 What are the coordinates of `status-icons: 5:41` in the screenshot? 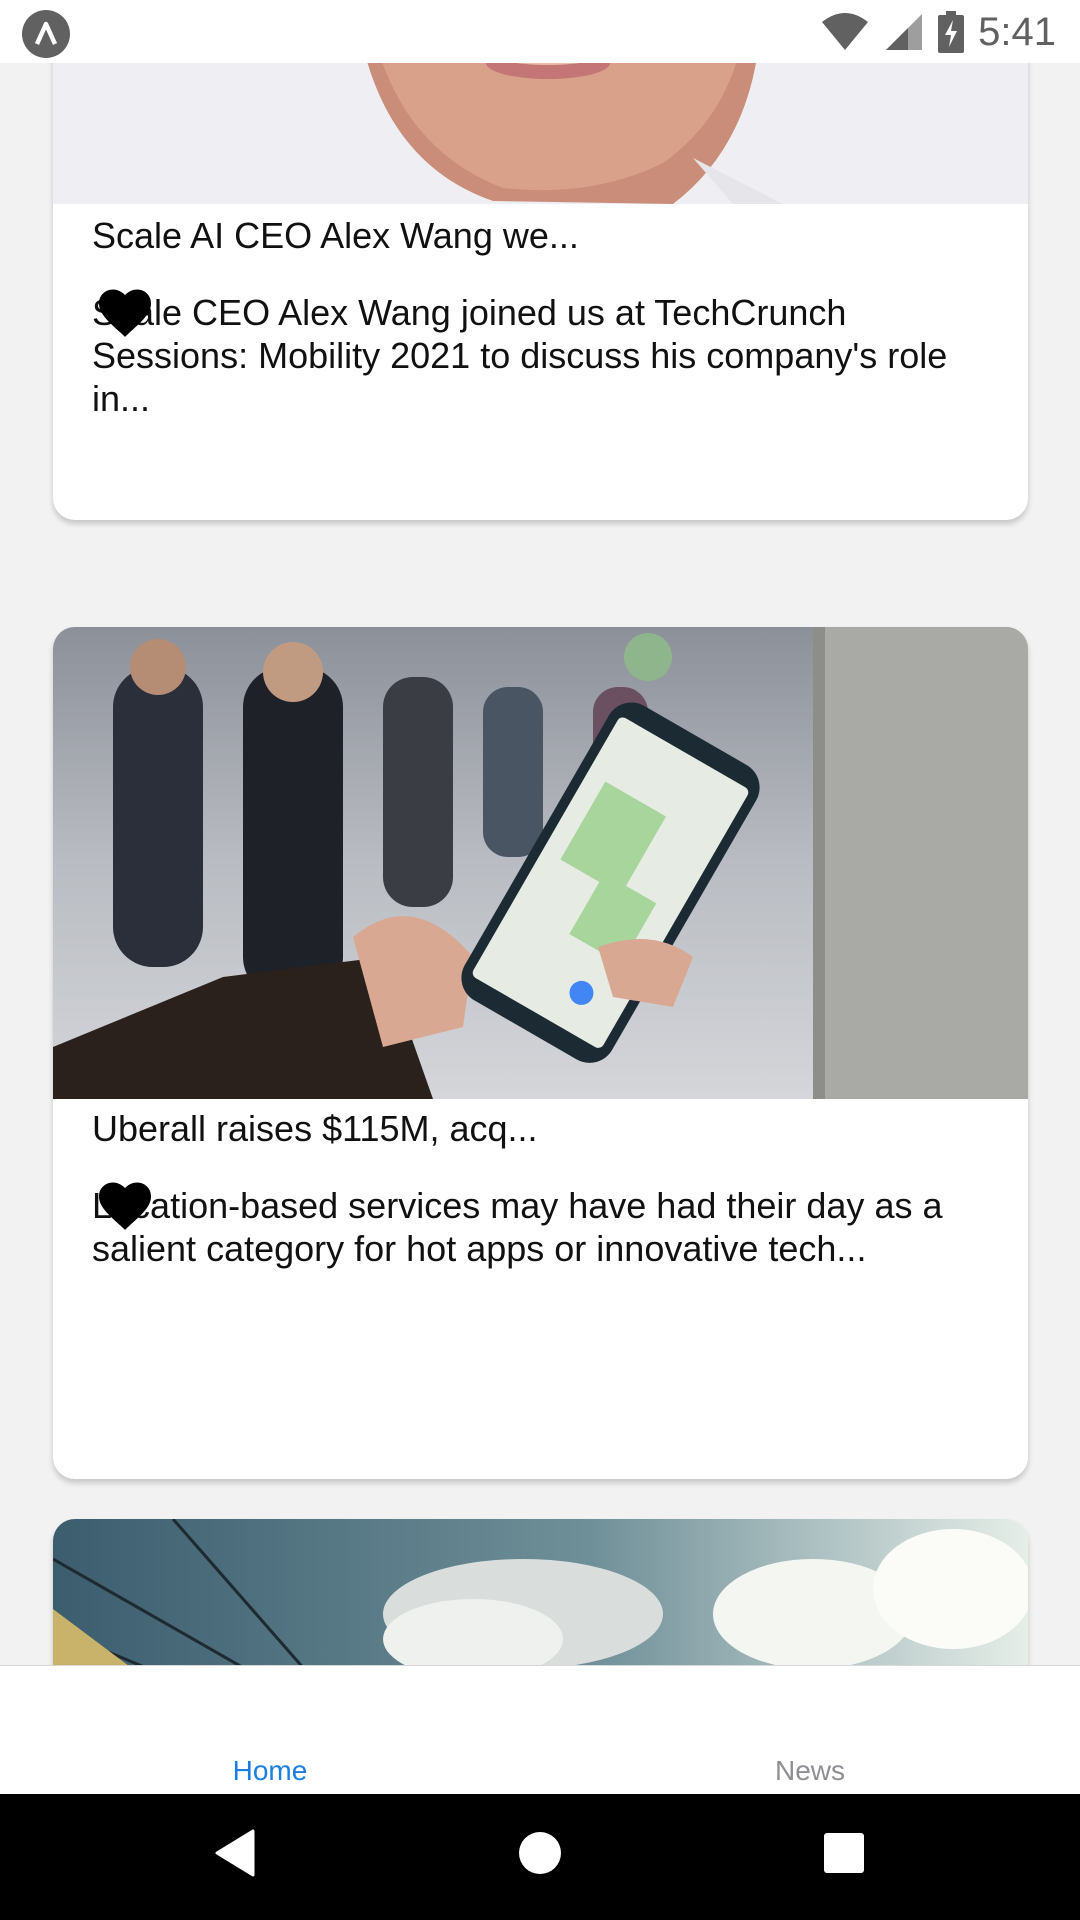 It's located at (938, 32).